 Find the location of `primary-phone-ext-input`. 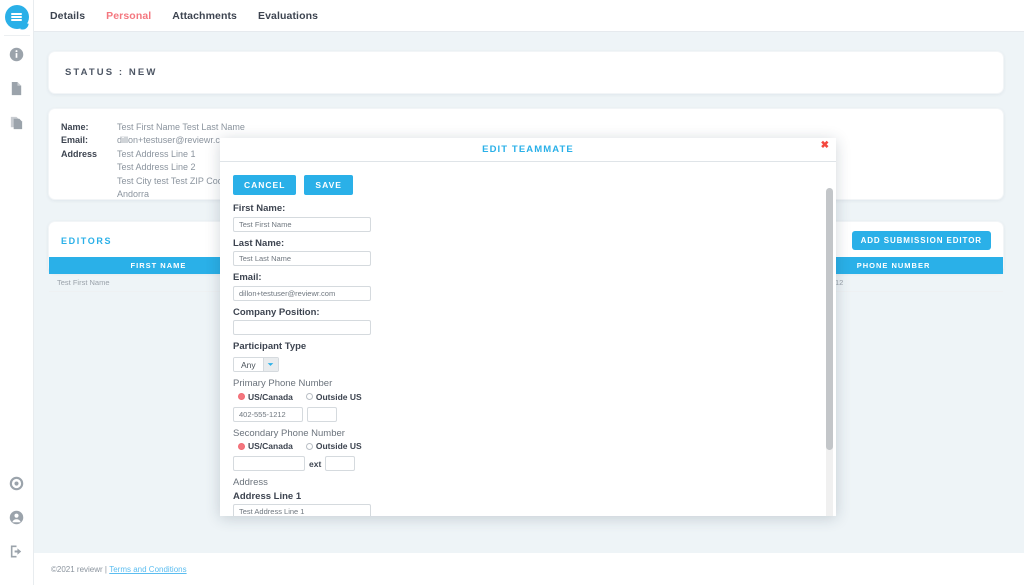

primary-phone-ext-input is located at coordinates (322, 414).